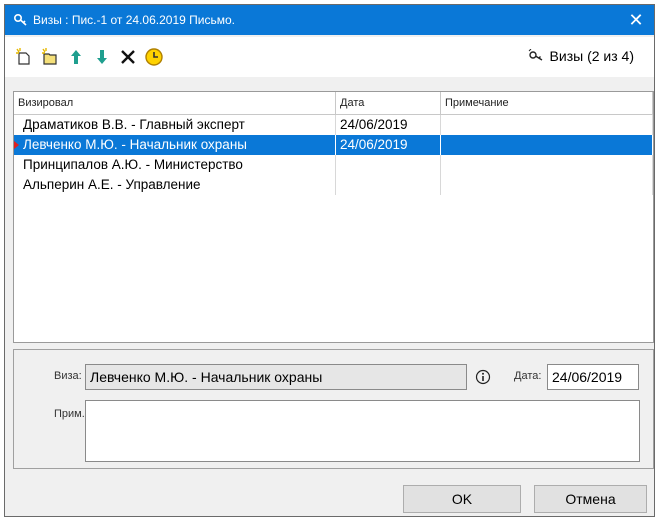 This screenshot has width=659, height=521. I want to click on time-button, so click(154, 57).